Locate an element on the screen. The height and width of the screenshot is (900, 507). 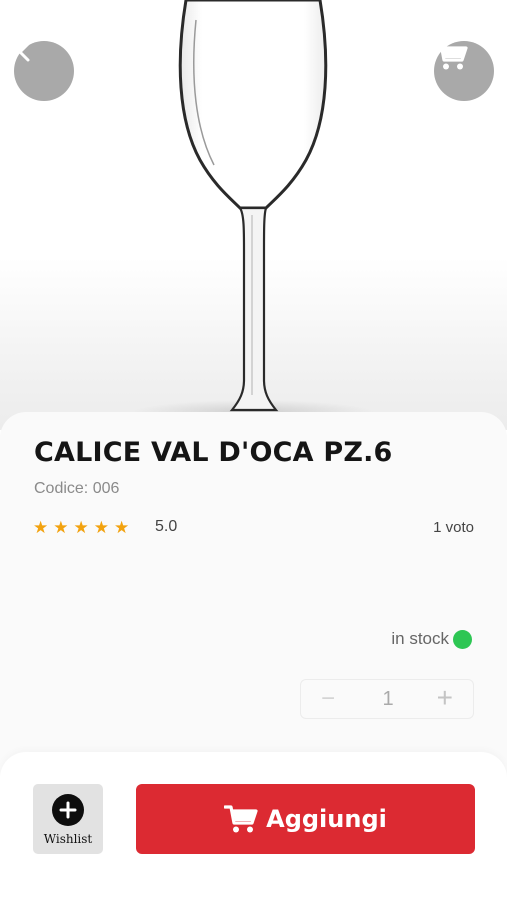
product-title: CALICE VAL D'OCA PZ.6 is located at coordinates (213, 452).